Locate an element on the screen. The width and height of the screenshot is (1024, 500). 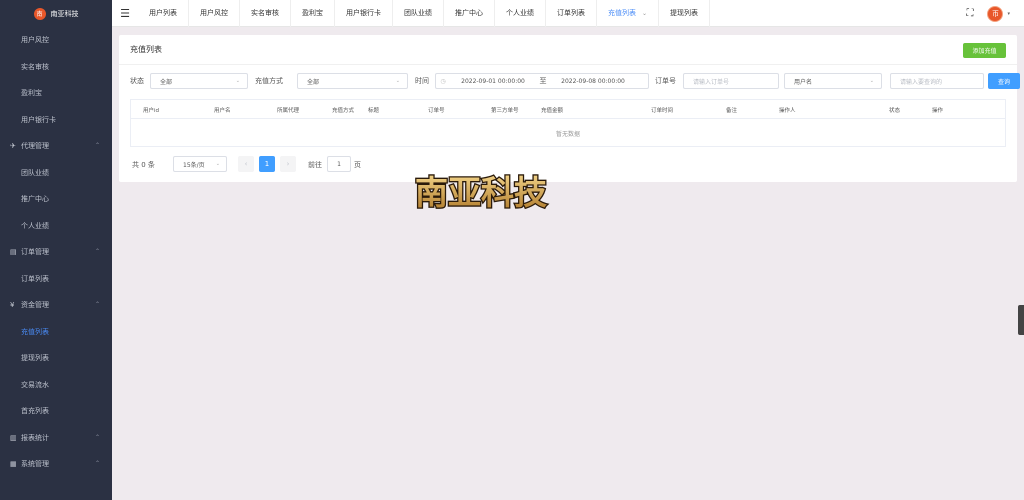
user-search-input: 请输入要查询的 is located at coordinates (937, 81).